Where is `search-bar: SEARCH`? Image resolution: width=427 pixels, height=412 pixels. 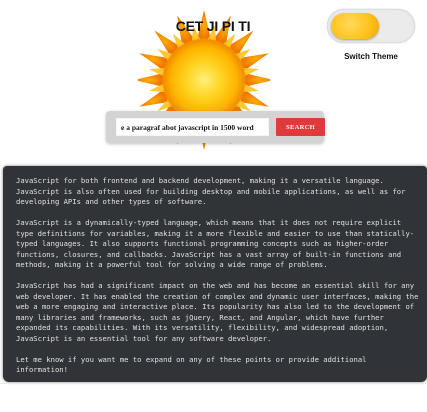
search-bar: SEARCH is located at coordinates (215, 127).